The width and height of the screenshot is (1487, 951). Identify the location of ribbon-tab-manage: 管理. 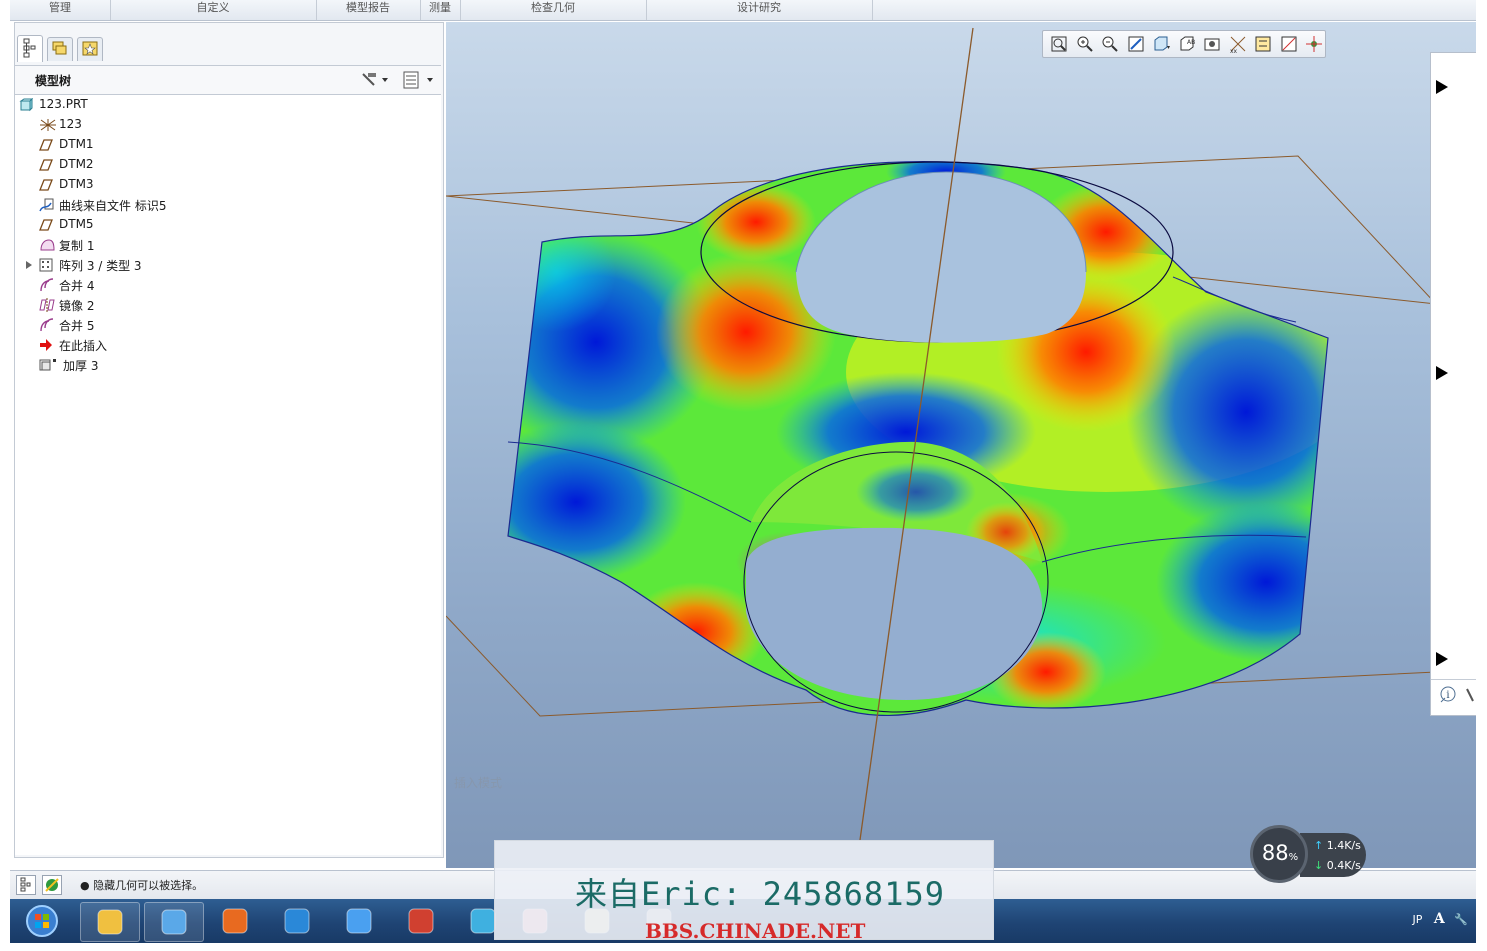
(60, 10).